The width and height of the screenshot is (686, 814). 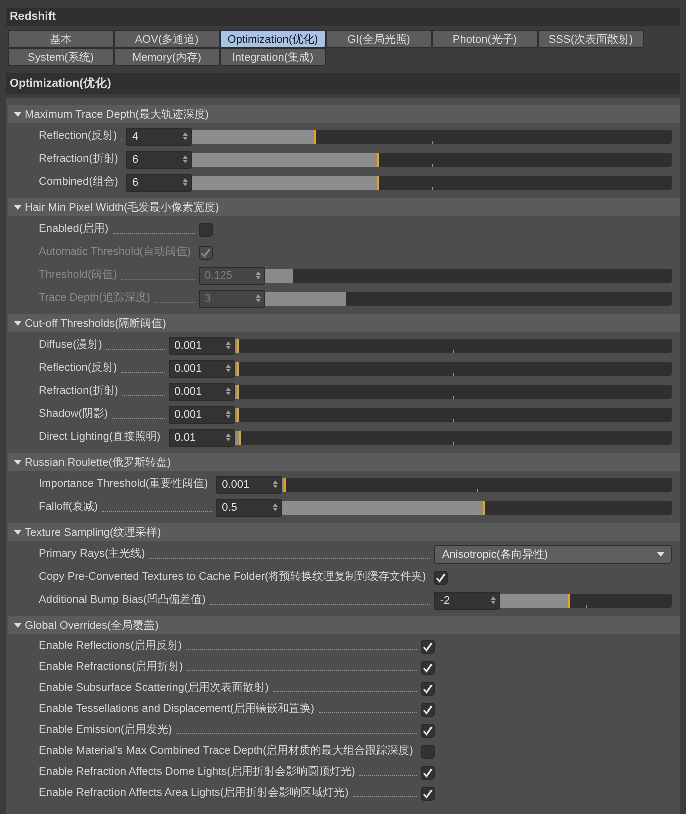 What do you see at coordinates (177, 709) in the screenshot?
I see `setting-label: Enable Tessellations and Displacement(启用镶嵌和置换)` at bounding box center [177, 709].